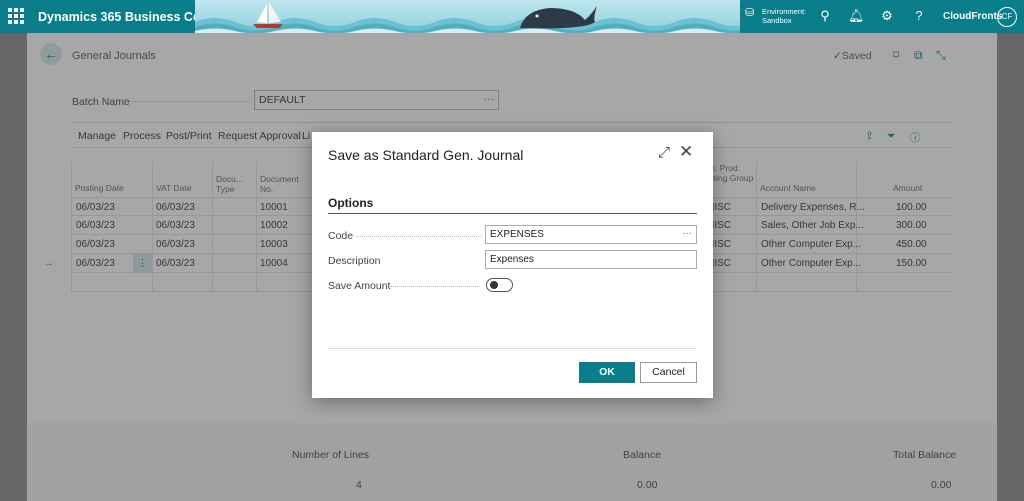  I want to click on search-icon: ⚲, so click(825, 16).